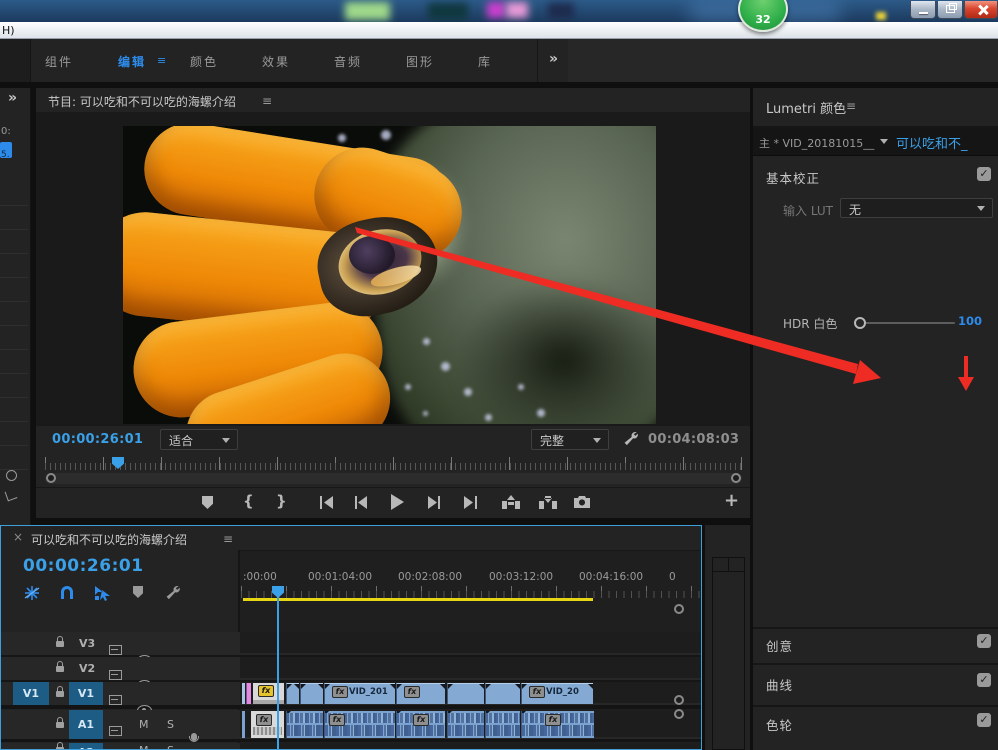 The width and height of the screenshot is (998, 750). I want to click on play-icon, so click(397, 502).